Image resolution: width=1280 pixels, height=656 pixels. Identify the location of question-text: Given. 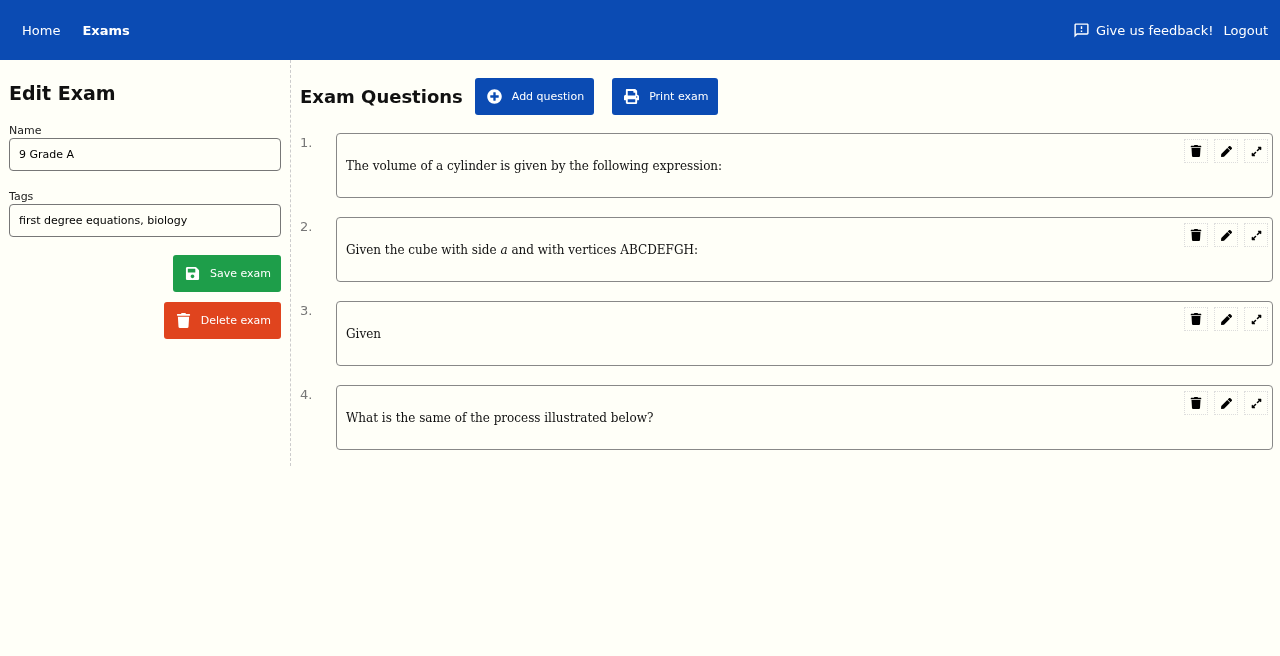
(364, 333).